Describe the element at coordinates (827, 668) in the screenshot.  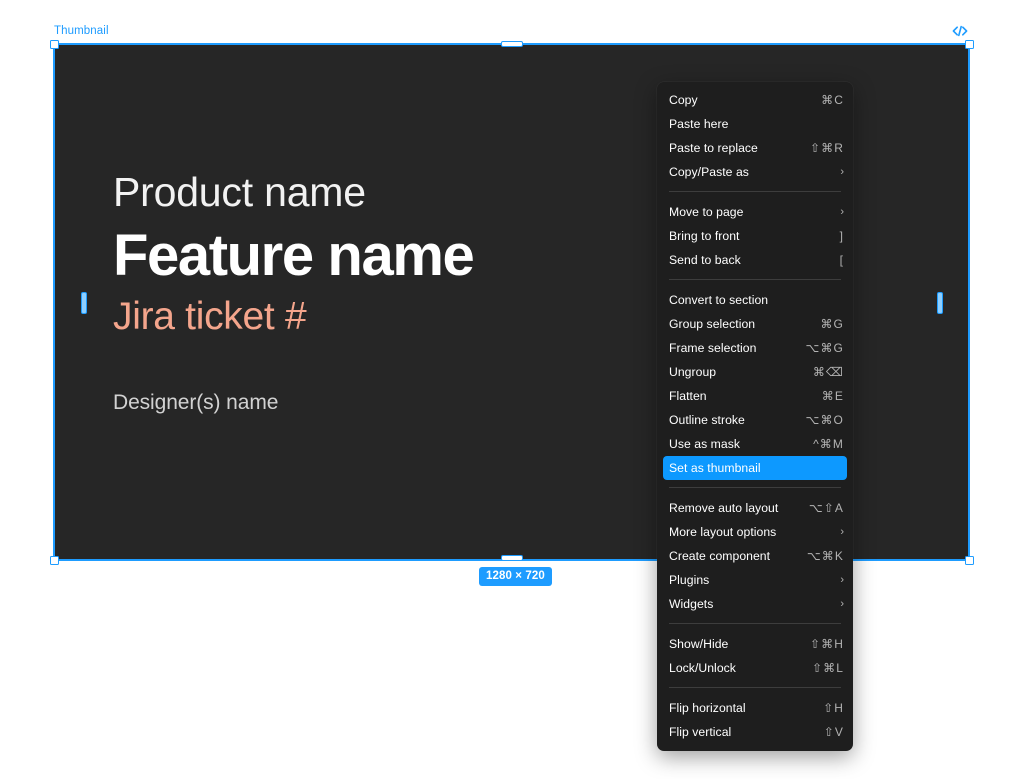
I see `menu-item-shortcut: ⇧⌘L` at that location.